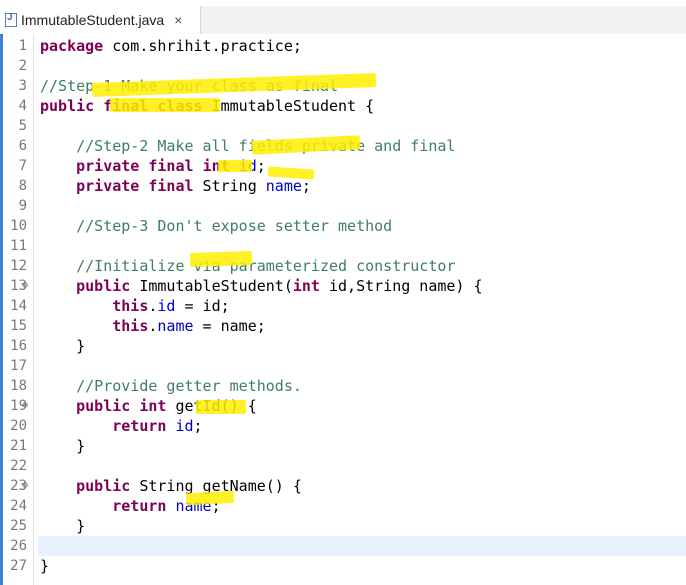 The width and height of the screenshot is (686, 585). I want to click on code-line: 26, so click(343, 546).